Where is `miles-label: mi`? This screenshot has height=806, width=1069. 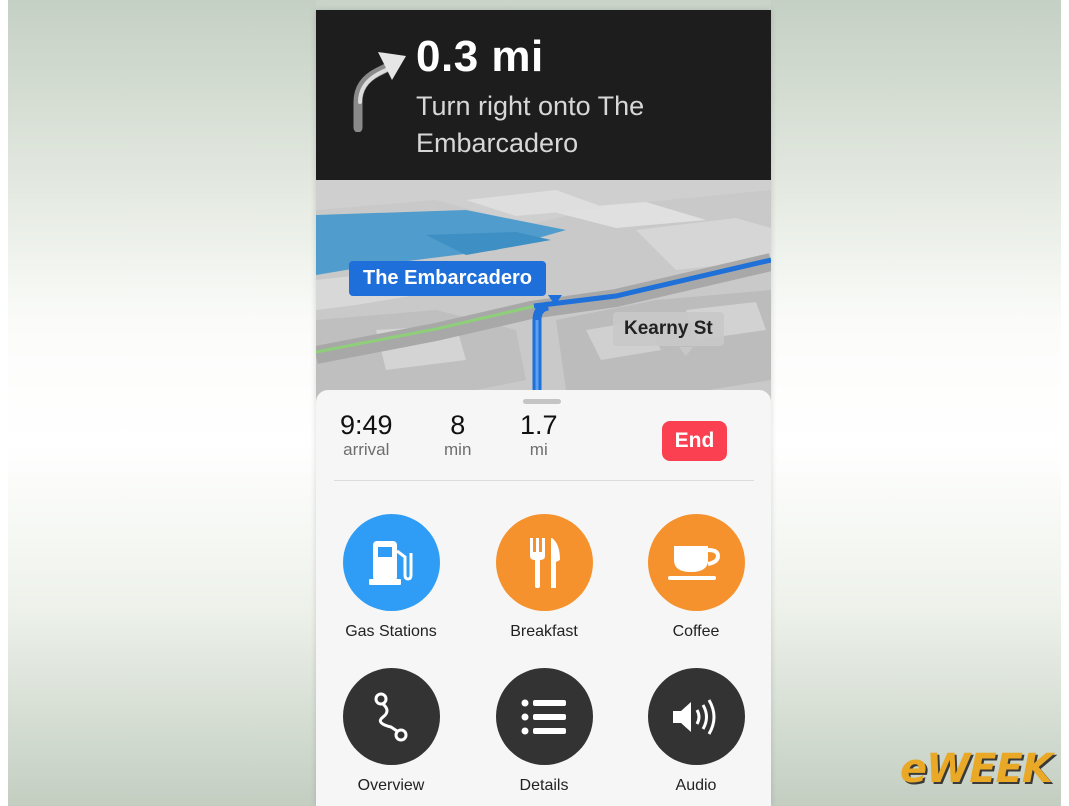
miles-label: mi is located at coordinates (538, 449).